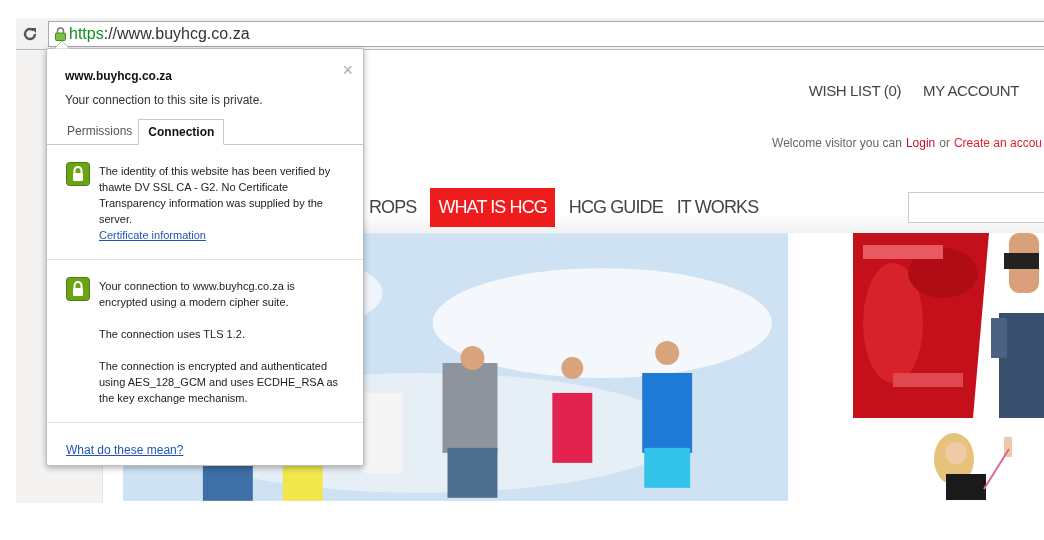 The height and width of the screenshot is (540, 1044). What do you see at coordinates (837, 143) in the screenshot?
I see `welcome-text: Welcome visitor you can` at bounding box center [837, 143].